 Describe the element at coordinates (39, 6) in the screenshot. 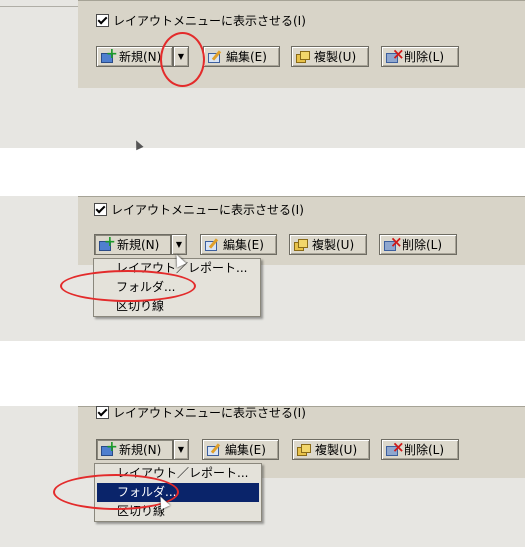

I see `divider` at that location.